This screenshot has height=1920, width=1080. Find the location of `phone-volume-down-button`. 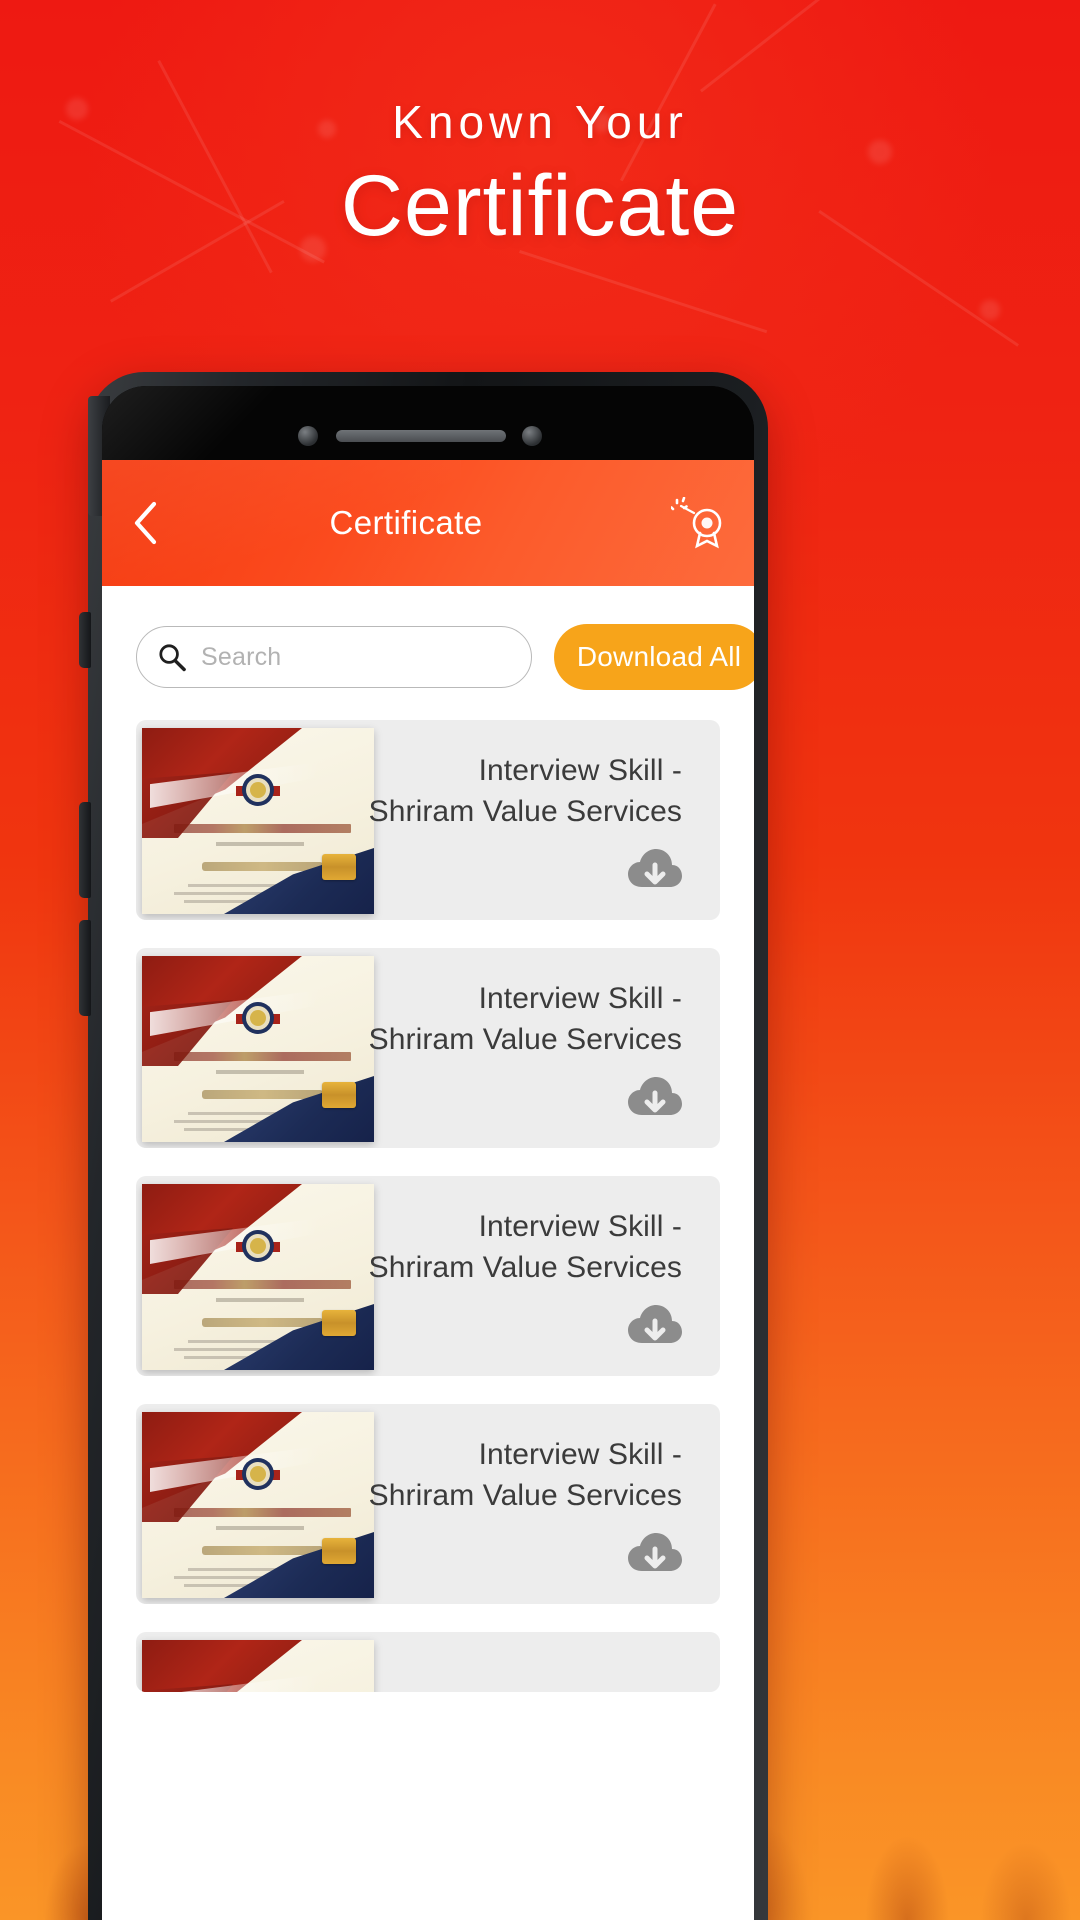

phone-volume-down-button is located at coordinates (85, 968).